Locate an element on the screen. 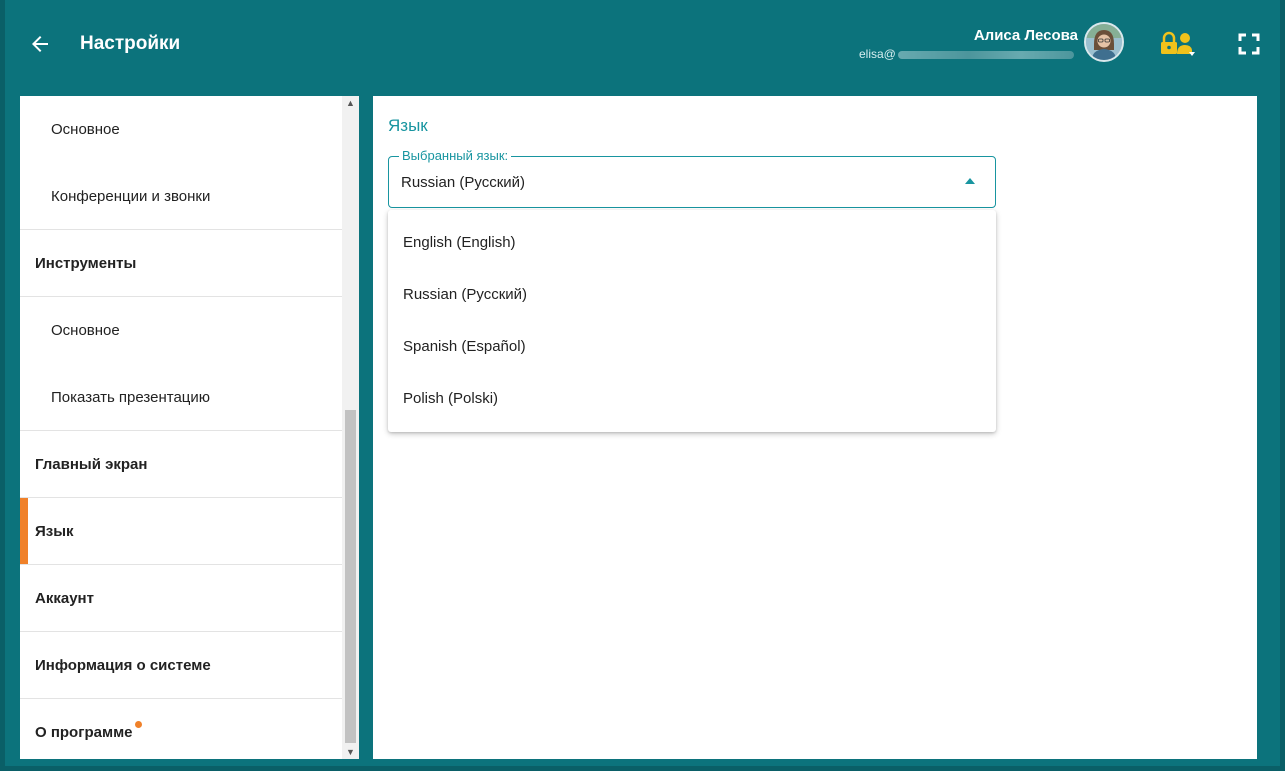 The image size is (1285, 771). email-redaction is located at coordinates (985, 54).